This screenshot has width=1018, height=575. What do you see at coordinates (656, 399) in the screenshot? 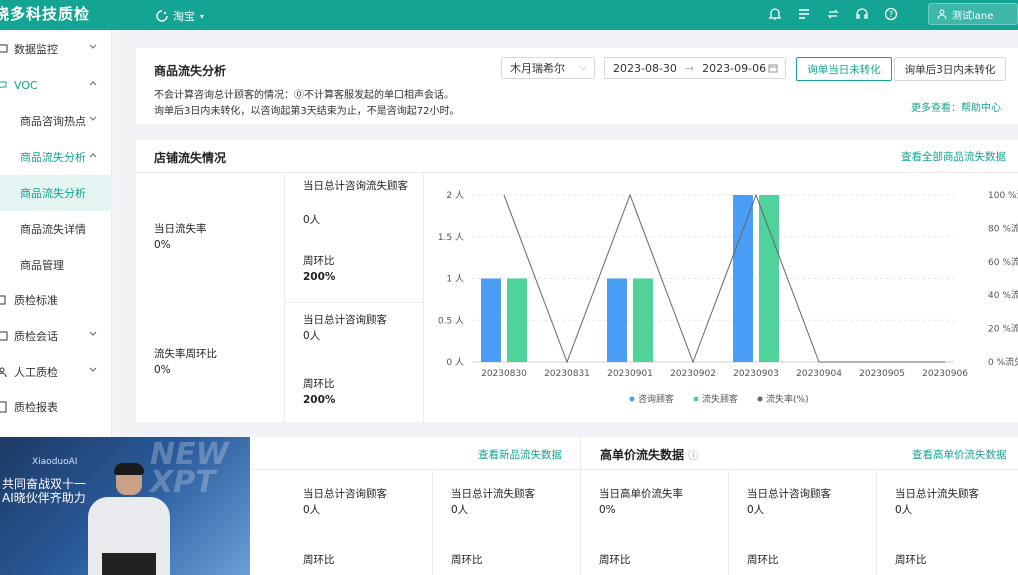
I see `legend-item: 咨询顾客` at bounding box center [656, 399].